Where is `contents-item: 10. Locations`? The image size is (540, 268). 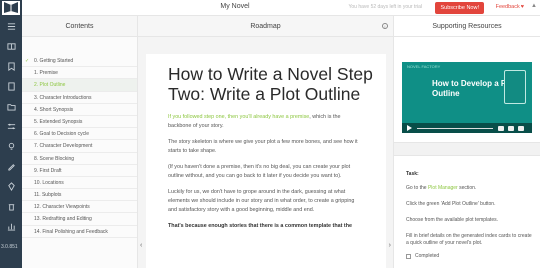
contents-item: 10. Locations is located at coordinates (79, 183).